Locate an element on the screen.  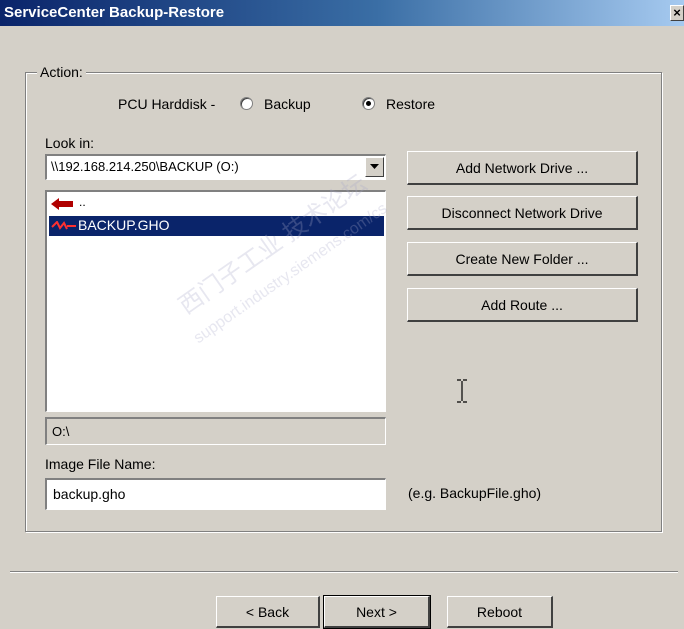
action-group-label: Action: is located at coordinates (61, 72).